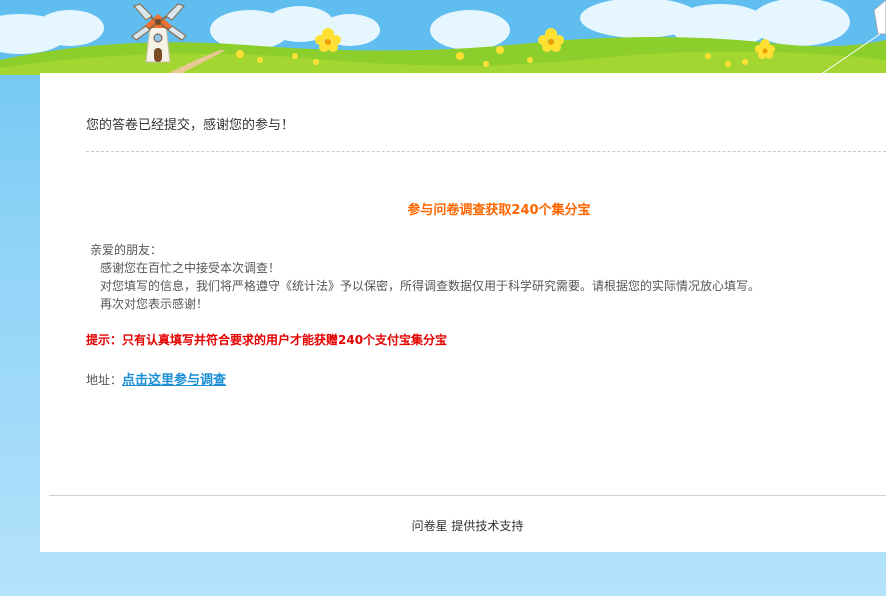 This screenshot has height=596, width=886. What do you see at coordinates (104, 380) in the screenshot?
I see `address-label: 地址：` at bounding box center [104, 380].